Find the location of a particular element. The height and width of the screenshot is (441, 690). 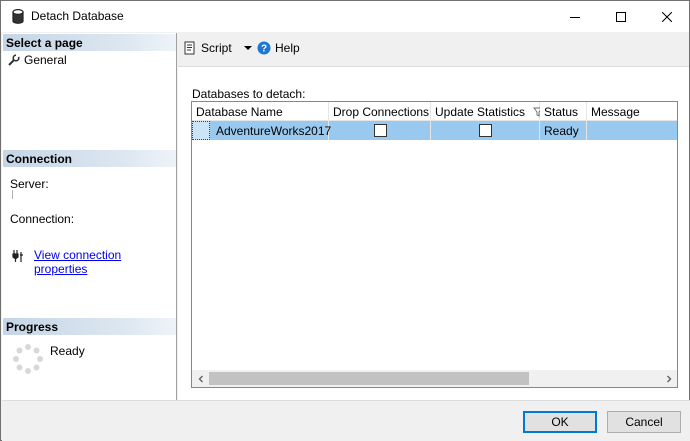

column-header-update-statistics: Update Statistics is located at coordinates (487, 111).